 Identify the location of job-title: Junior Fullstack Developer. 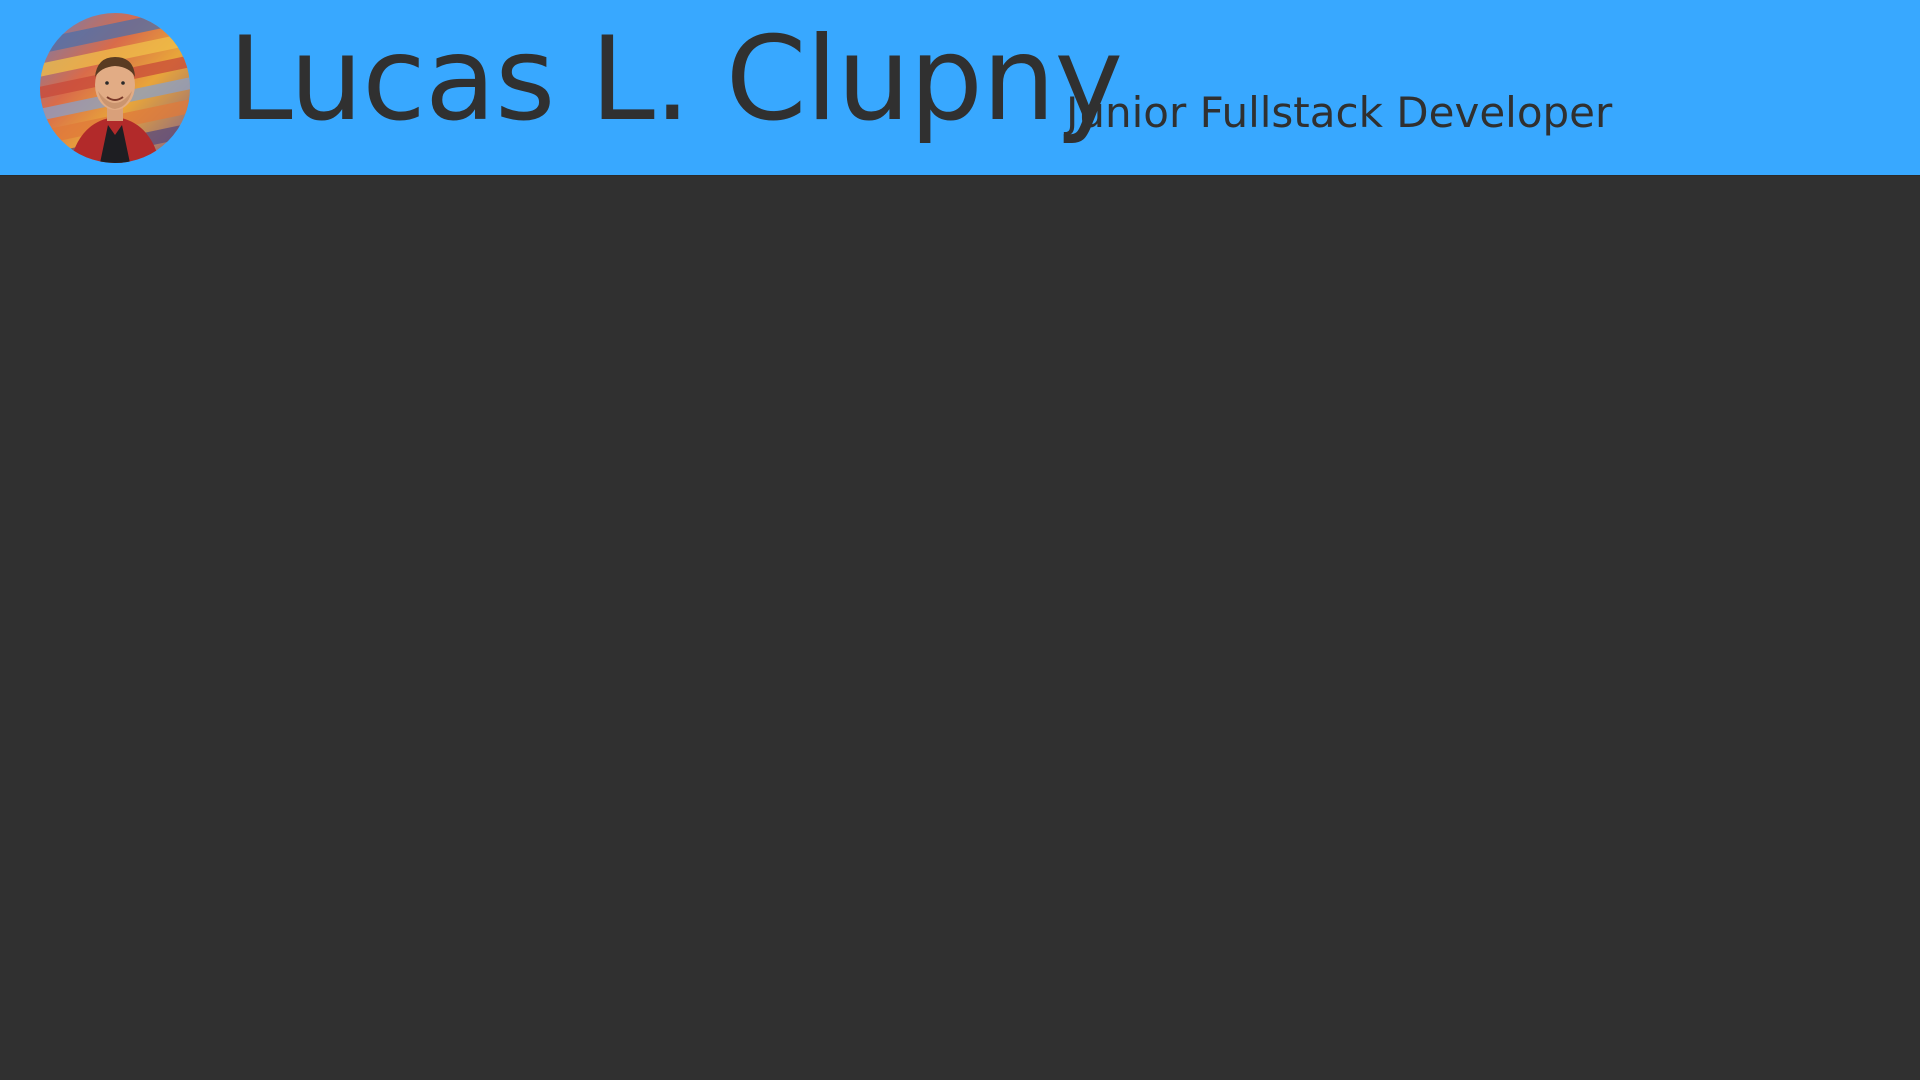
(1339, 112).